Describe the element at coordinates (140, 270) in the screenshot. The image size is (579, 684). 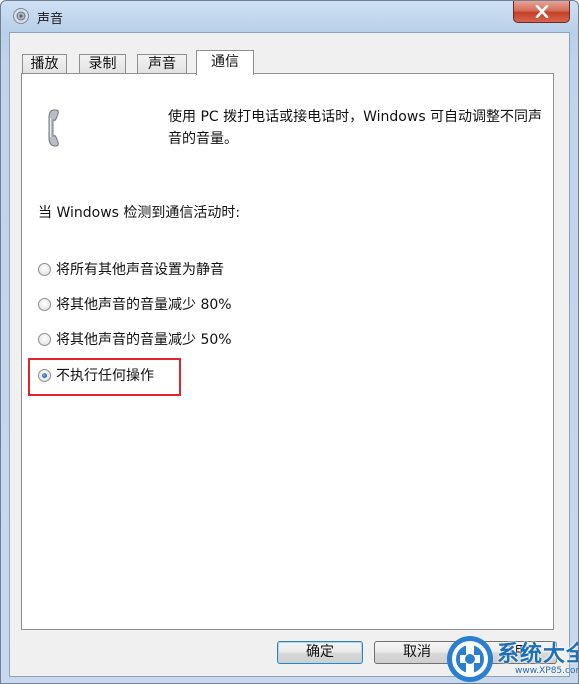
I see `option-label: 将所有其他声音设置为静音` at that location.